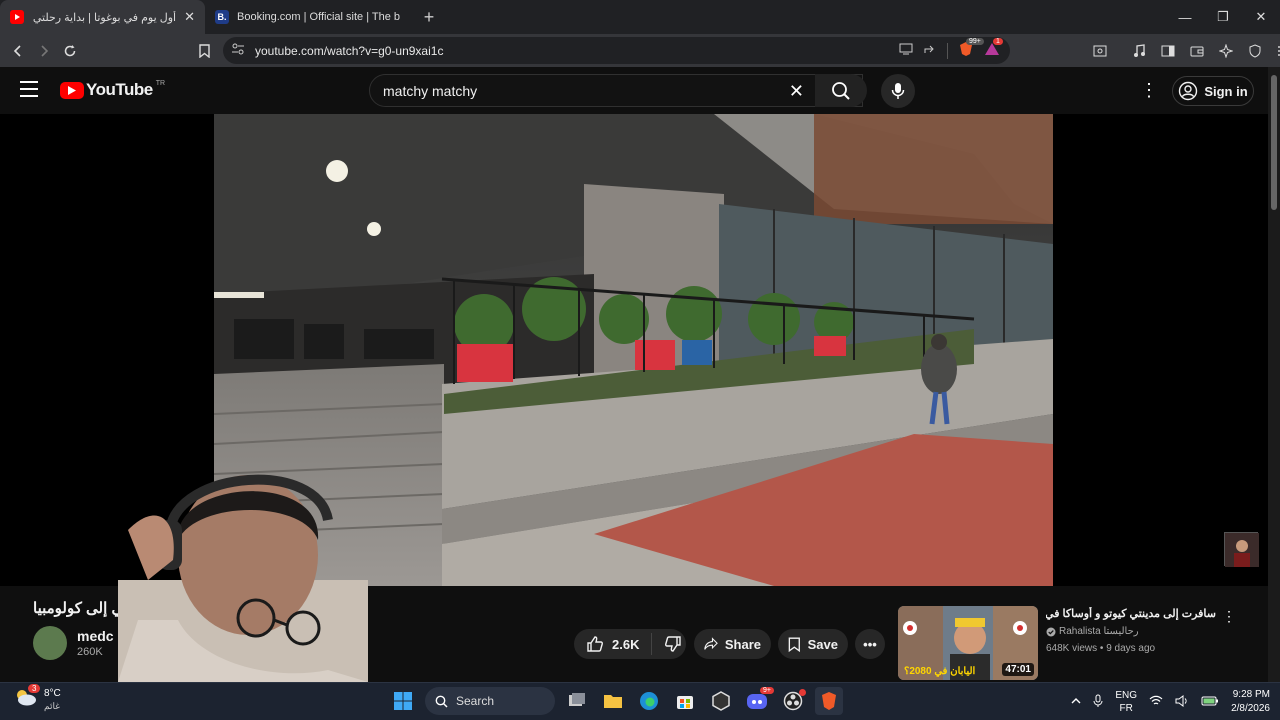 This screenshot has height=720, width=1280. Describe the element at coordinates (758, 701) in the screenshot. I see `discord-icon: 9+` at that location.